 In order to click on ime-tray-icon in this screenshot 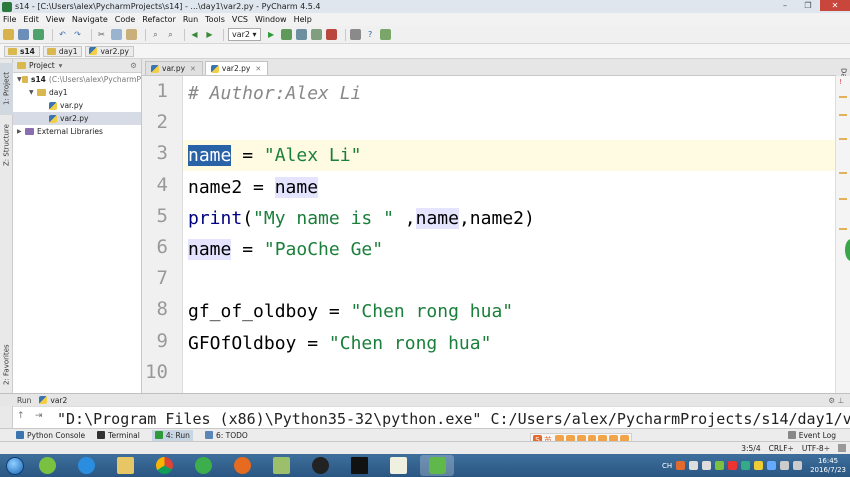, I will do `click(681, 465)`.